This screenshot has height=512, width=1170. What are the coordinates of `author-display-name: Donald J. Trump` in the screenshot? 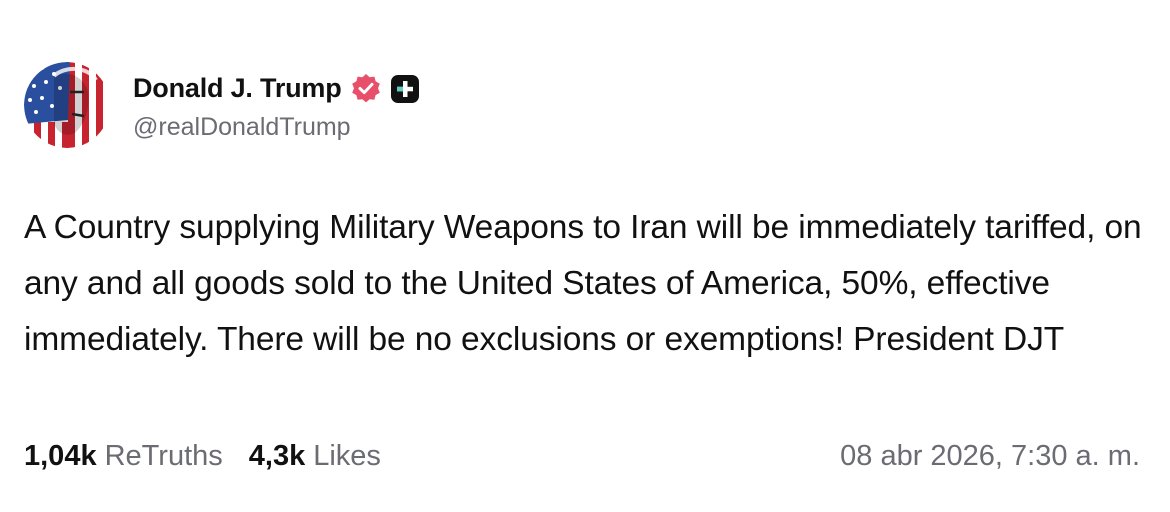 It's located at (237, 88).